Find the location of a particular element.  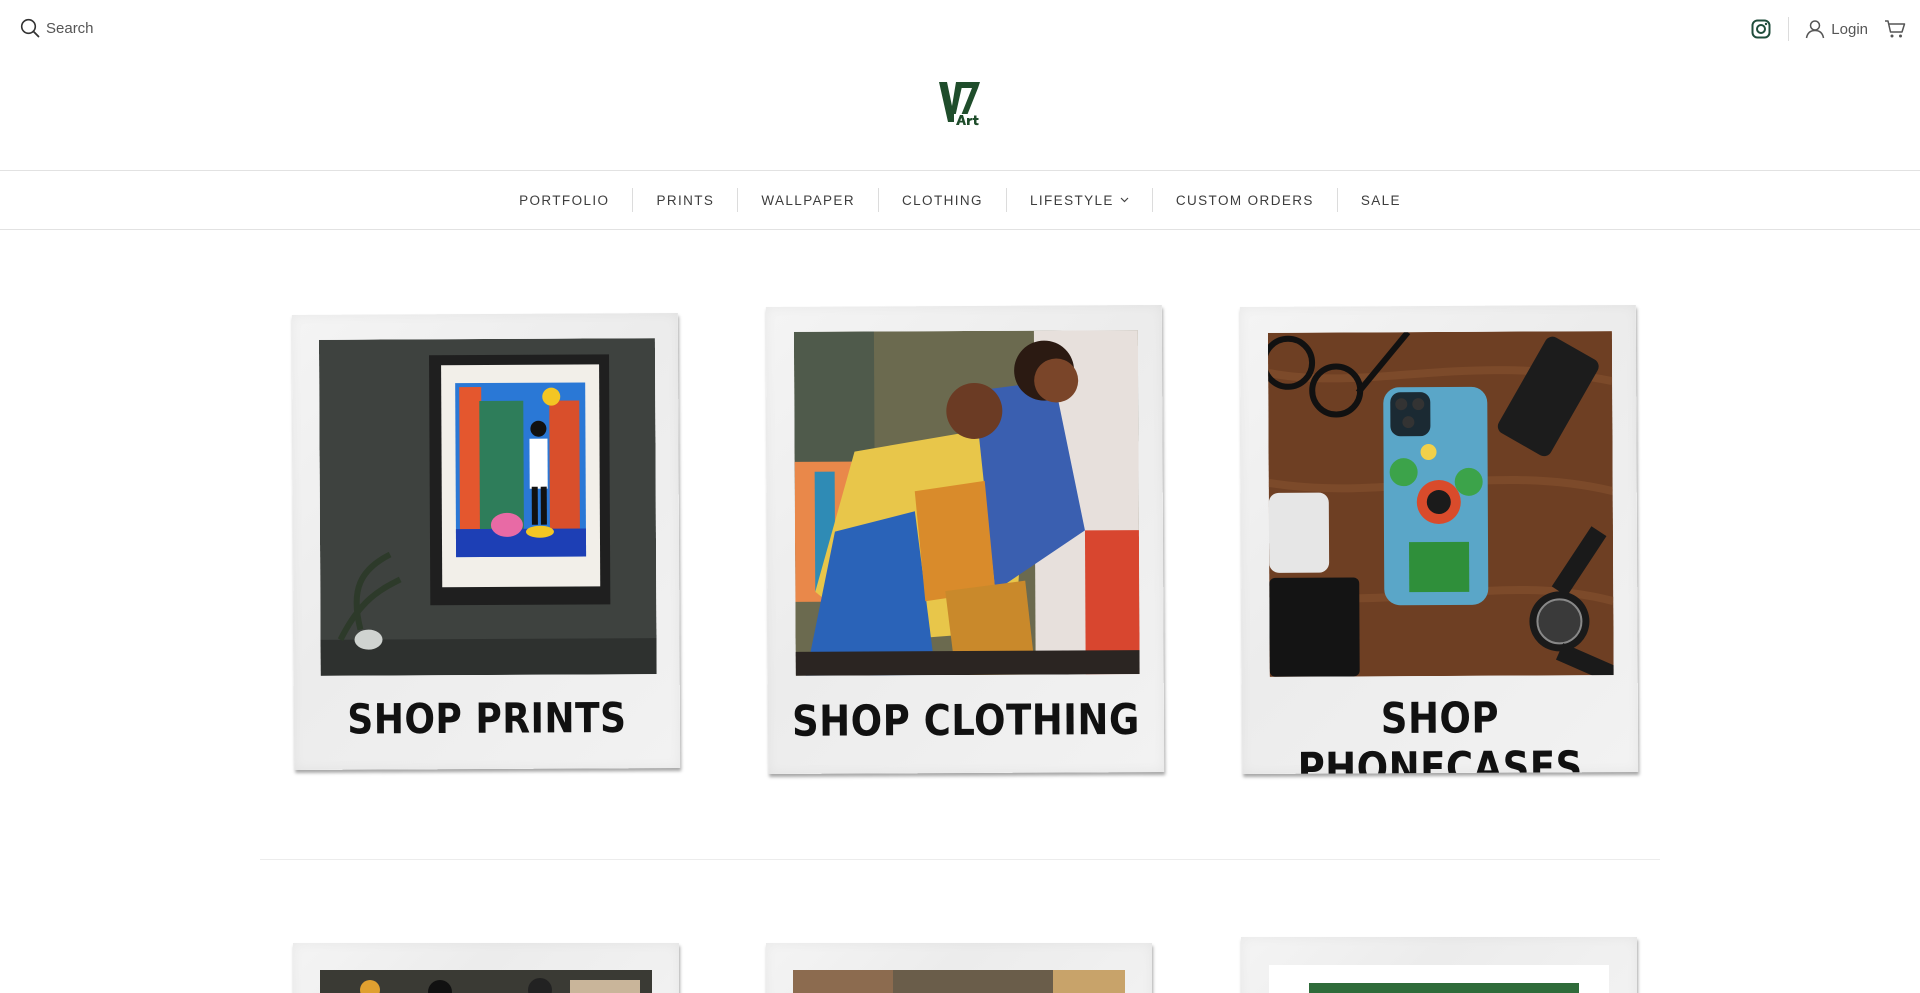

phonecases-photo is located at coordinates (1440, 504).